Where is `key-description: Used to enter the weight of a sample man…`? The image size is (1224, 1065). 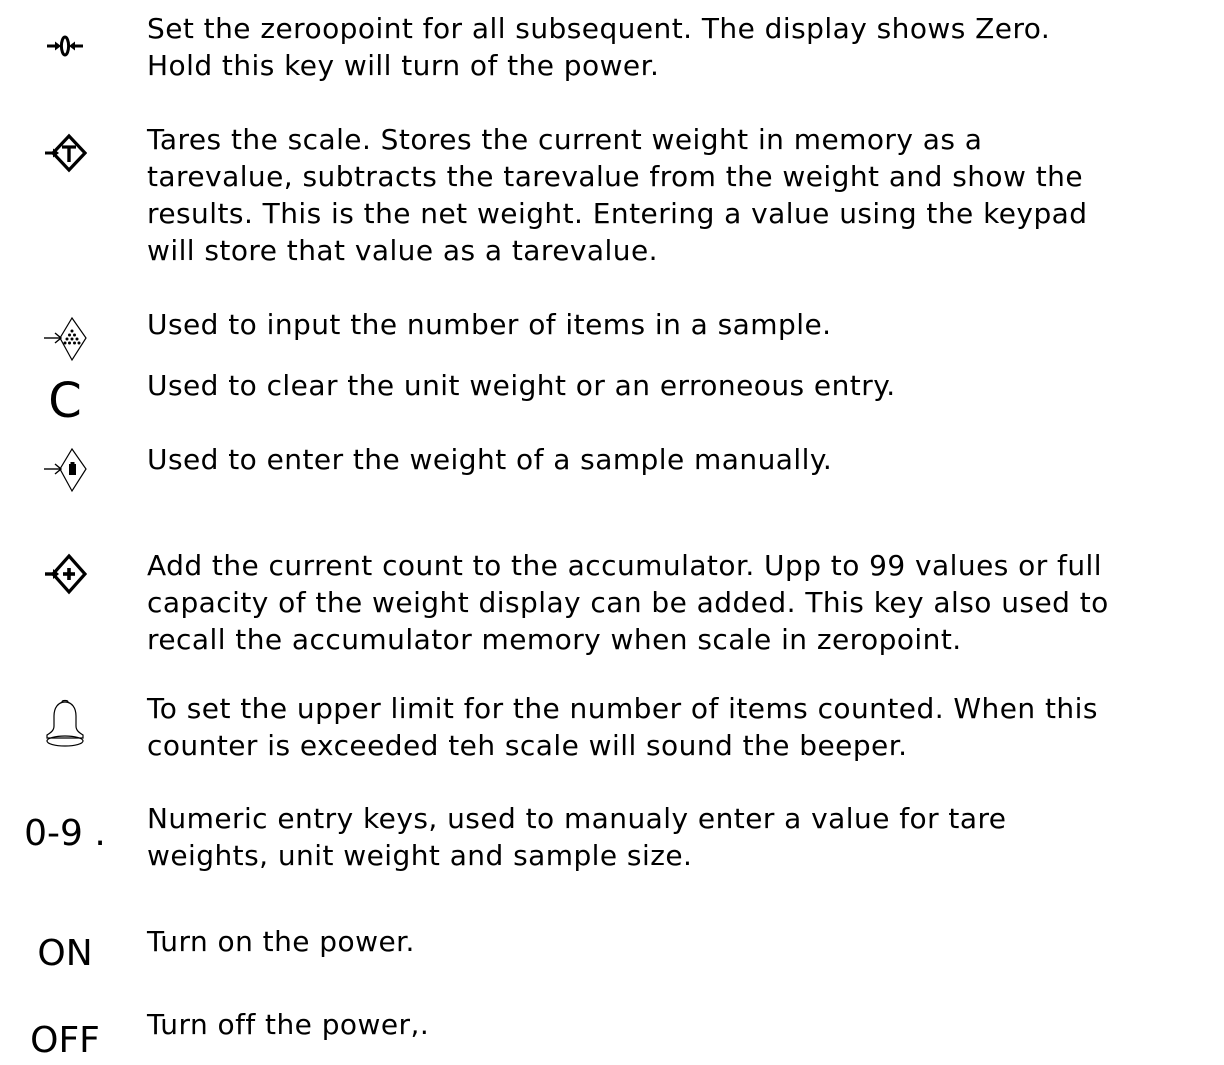 key-description: Used to enter the weight of a sample man… is located at coordinates (490, 459).